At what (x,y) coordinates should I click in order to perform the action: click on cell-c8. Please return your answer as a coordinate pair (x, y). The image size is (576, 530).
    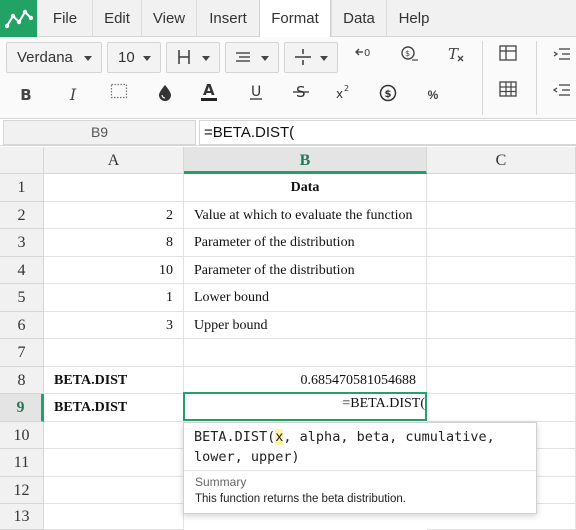
    Looking at the image, I should click on (501, 380).